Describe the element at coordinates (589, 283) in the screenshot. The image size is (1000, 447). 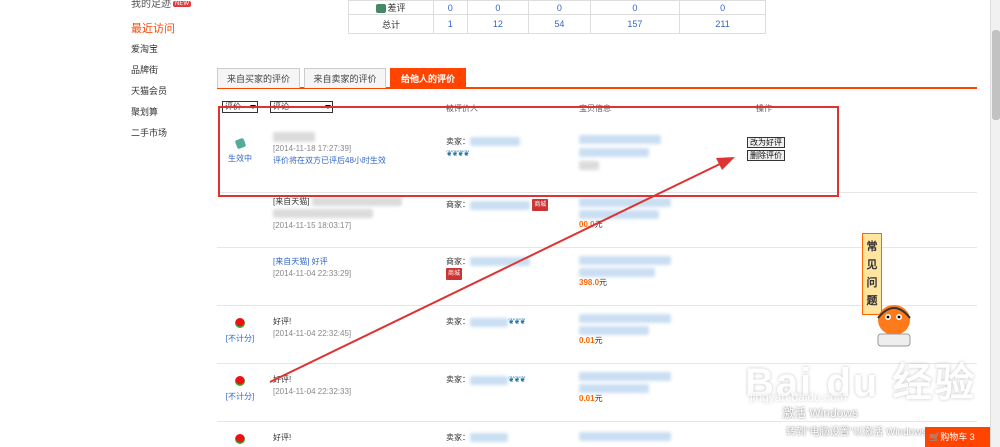
I see `goods-price: 398.0` at that location.